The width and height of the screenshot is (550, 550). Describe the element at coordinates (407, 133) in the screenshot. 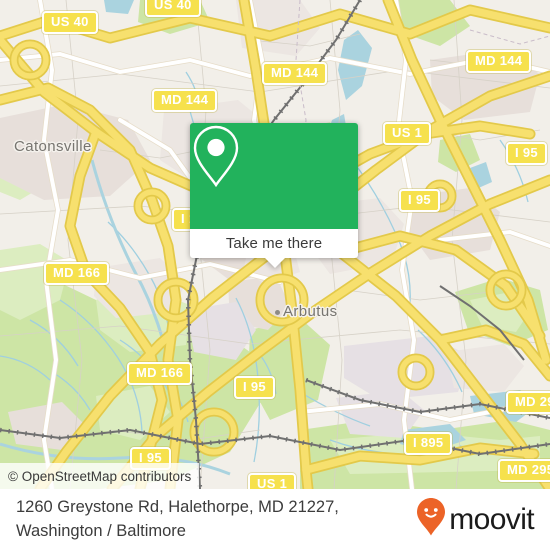

I see `shield-us-1: US 1` at that location.